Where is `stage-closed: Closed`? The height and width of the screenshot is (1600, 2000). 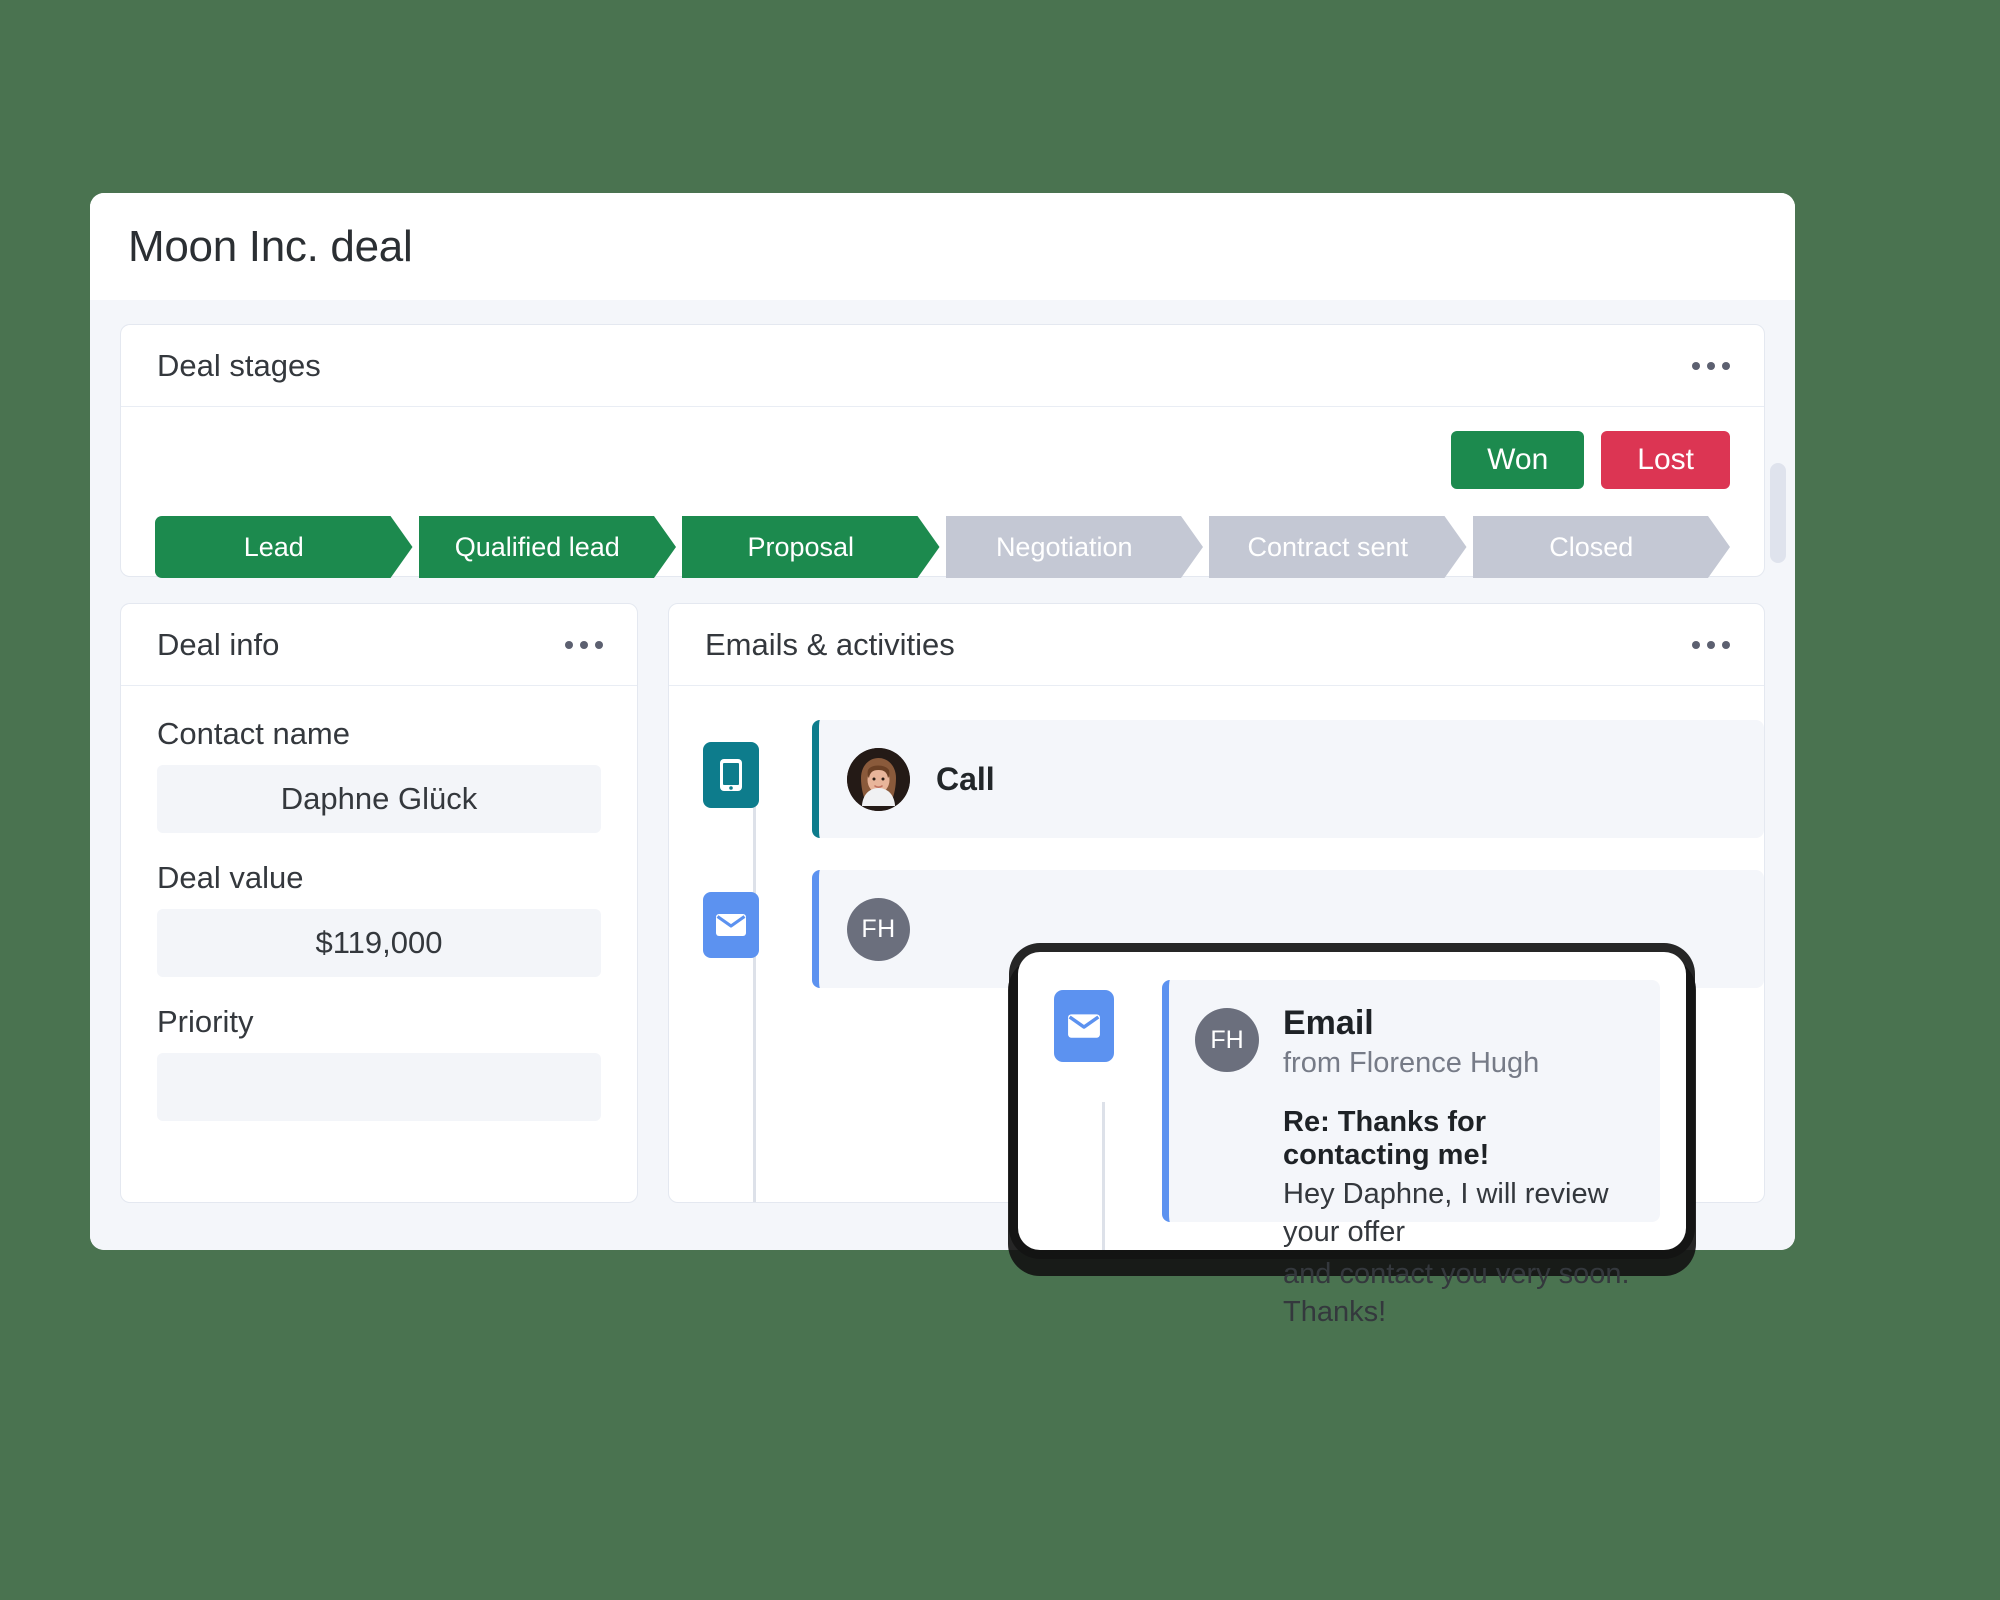
stage-closed: Closed is located at coordinates (1602, 547).